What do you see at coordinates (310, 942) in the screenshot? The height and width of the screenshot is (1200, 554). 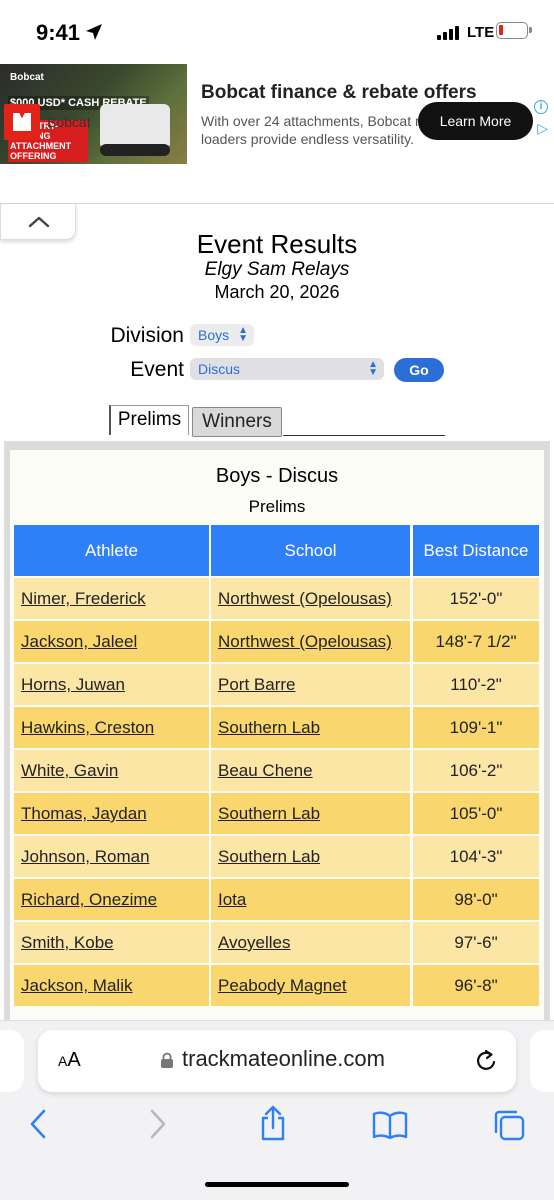 I see `table-cell-school: Avoyelles` at bounding box center [310, 942].